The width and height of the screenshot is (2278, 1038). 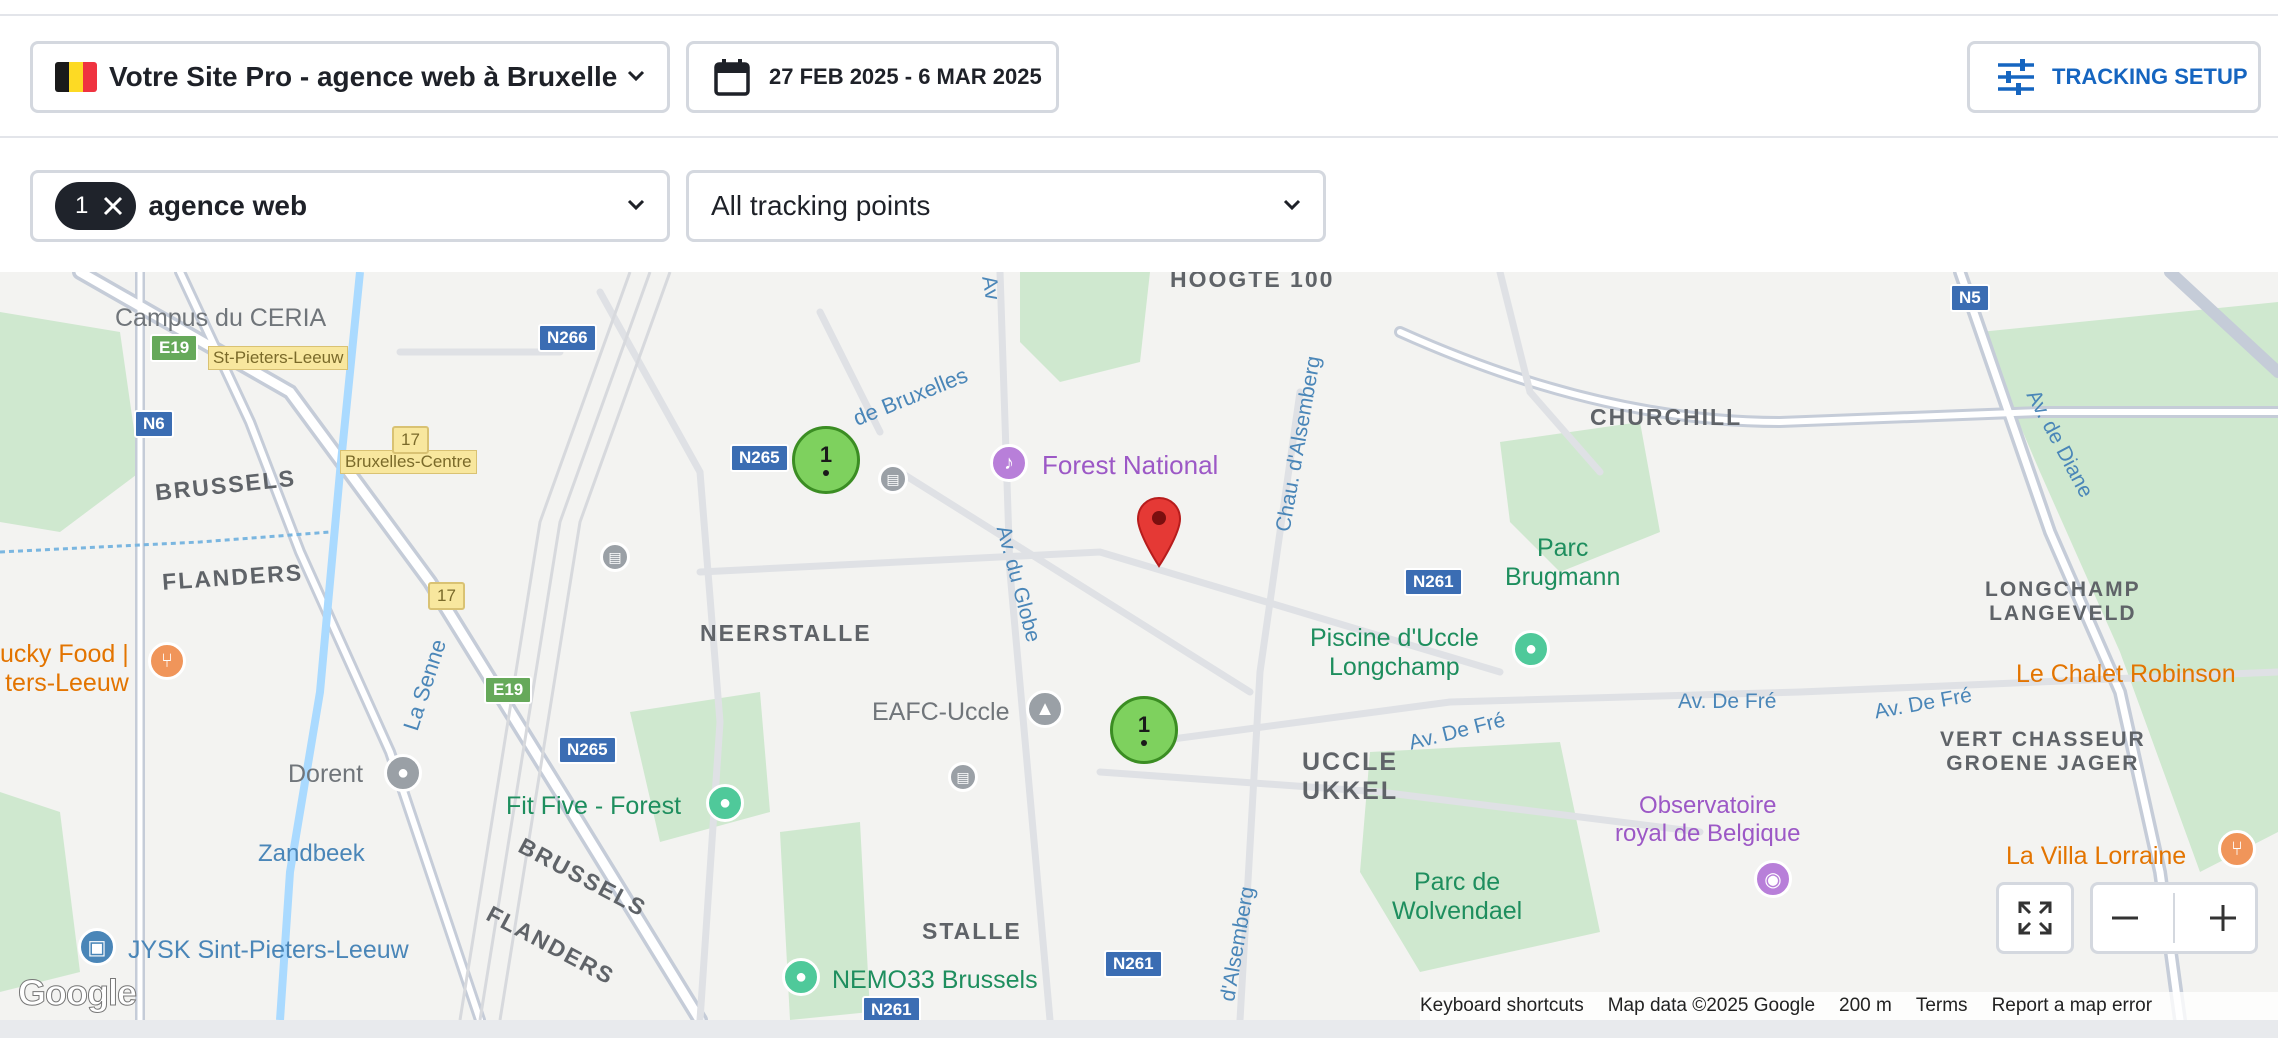 I want to click on map-label: NEMO33 Brussels, so click(x=935, y=980).